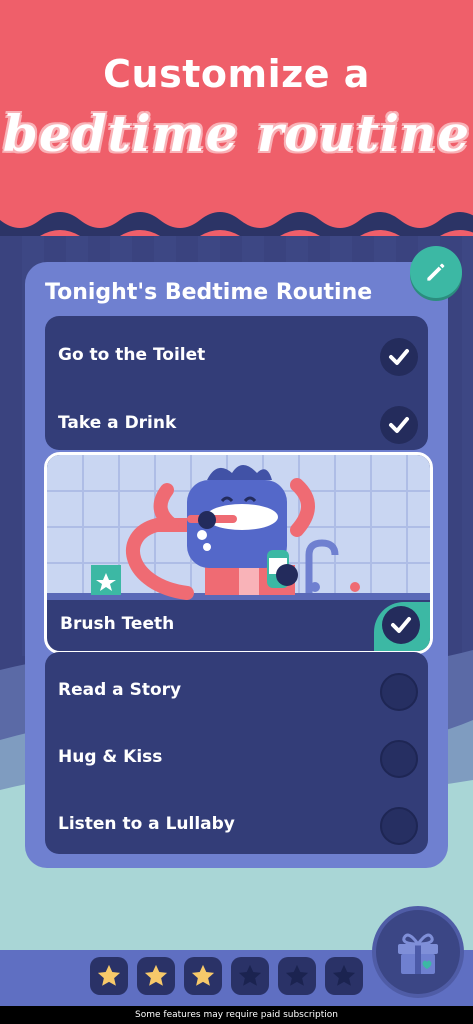  Describe the element at coordinates (236, 692) in the screenshot. I see `routine-item-story: Read a Story` at that location.